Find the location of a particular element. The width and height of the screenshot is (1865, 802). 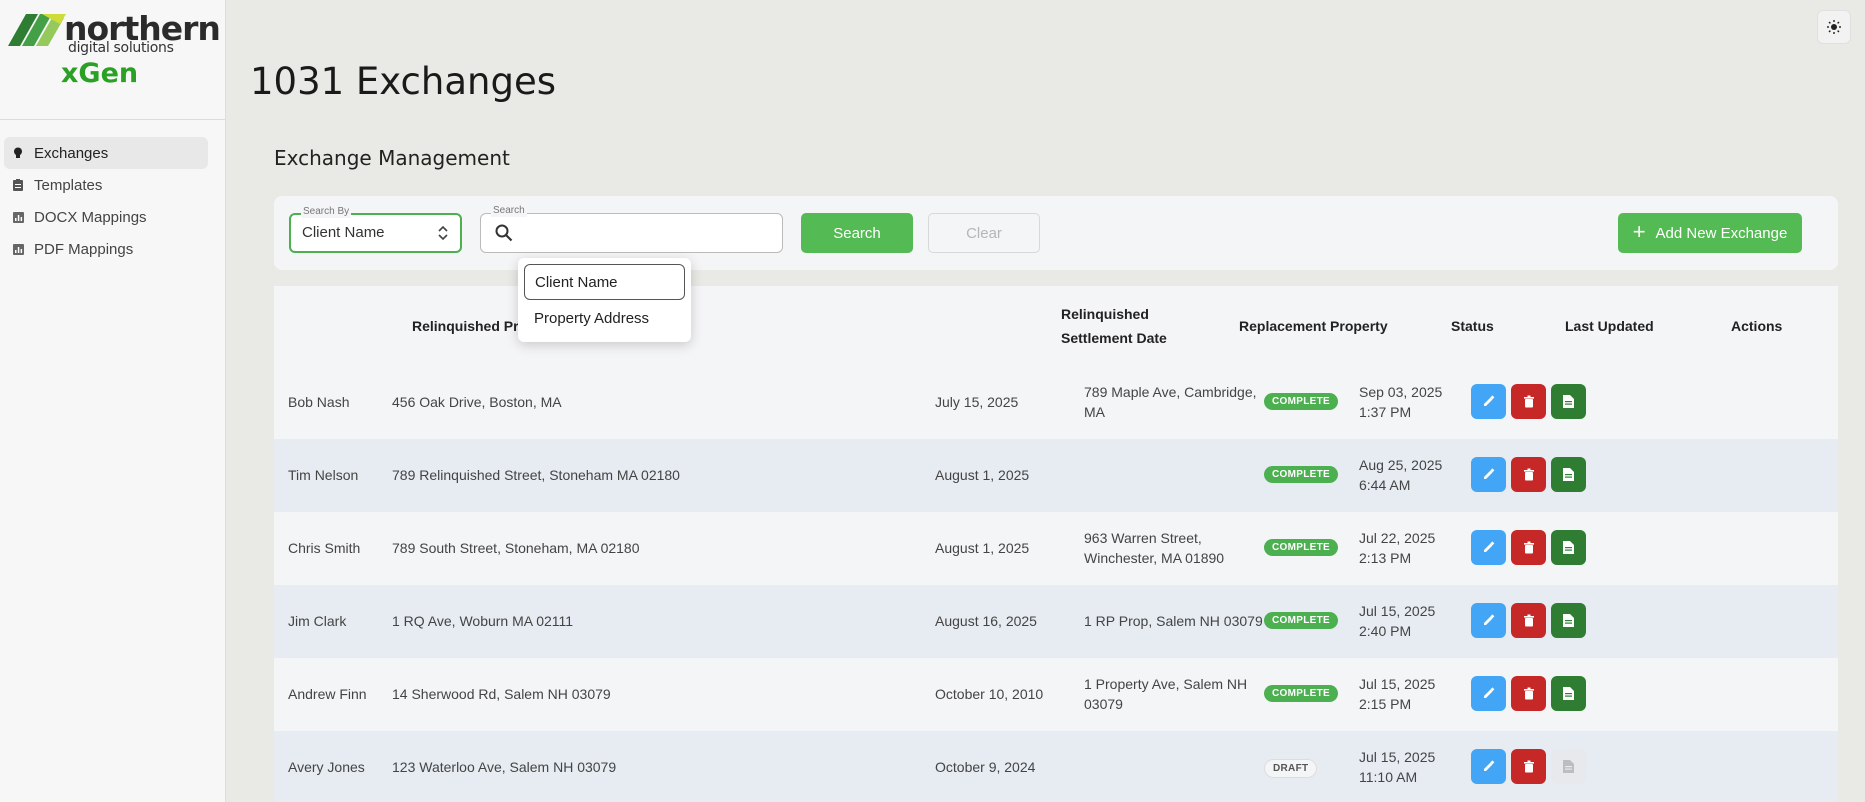

replacement-line1: 1 RP Prop, Salem NH 03079 is located at coordinates (1173, 621).